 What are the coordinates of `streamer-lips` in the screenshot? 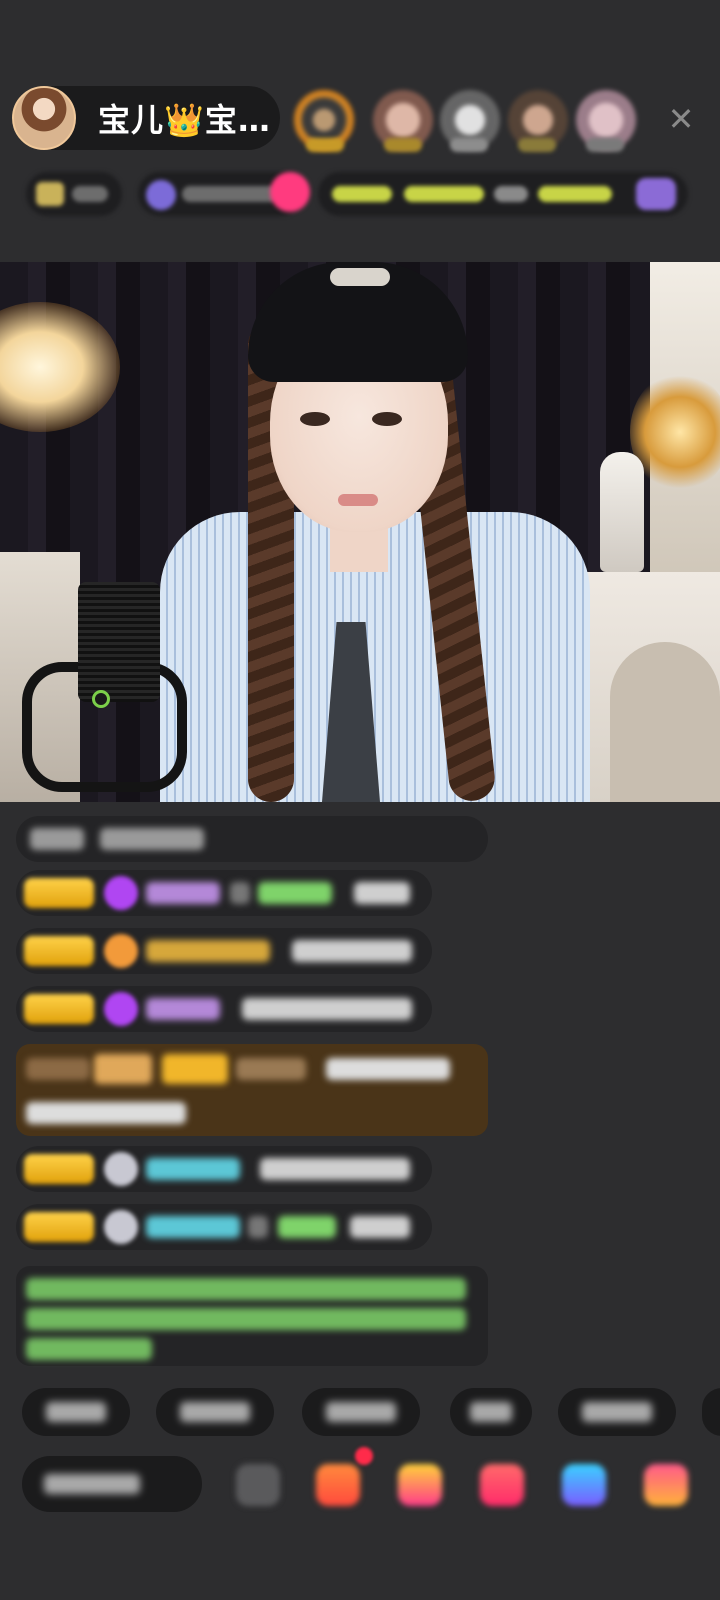 It's located at (358, 500).